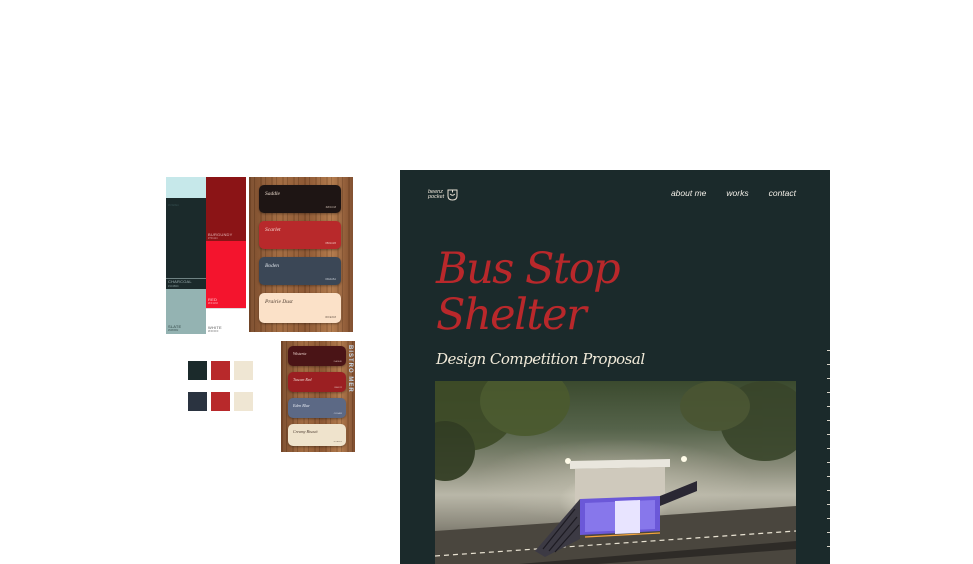 The height and width of the screenshot is (564, 973). I want to click on paint-card-code: #5C6A85, so click(337, 414).